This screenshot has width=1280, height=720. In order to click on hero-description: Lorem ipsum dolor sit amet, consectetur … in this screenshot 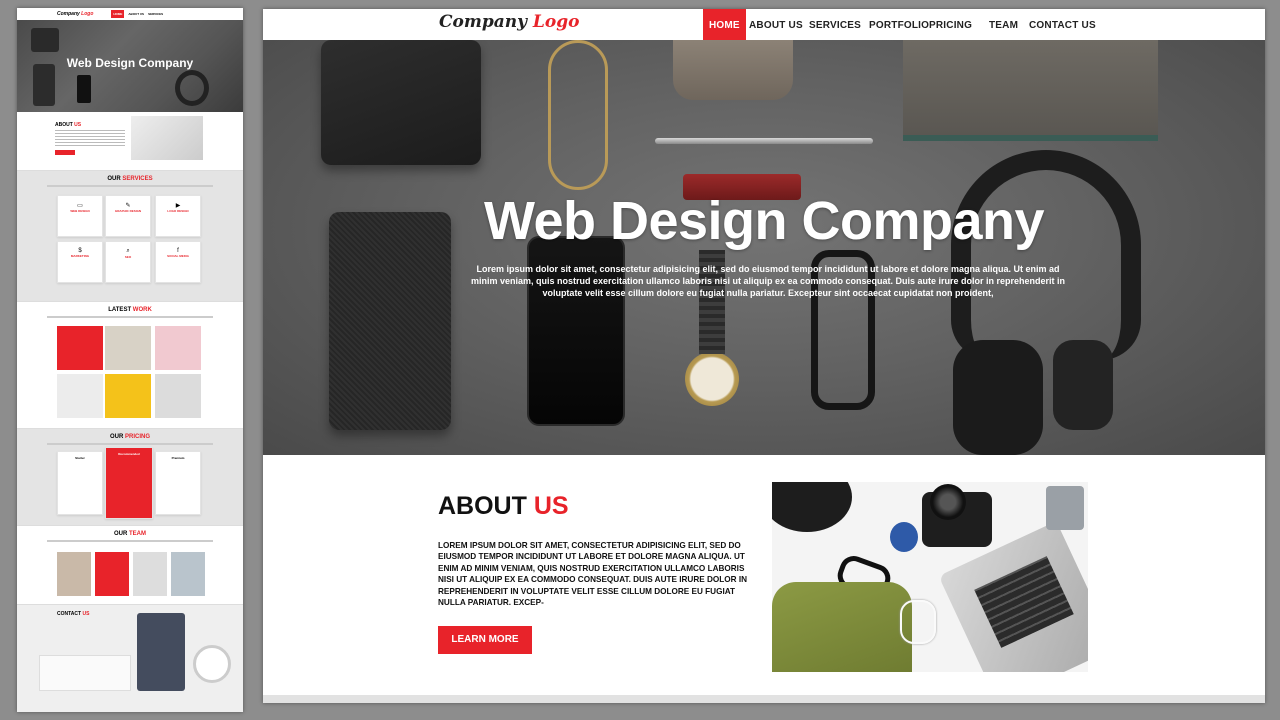, I will do `click(768, 281)`.